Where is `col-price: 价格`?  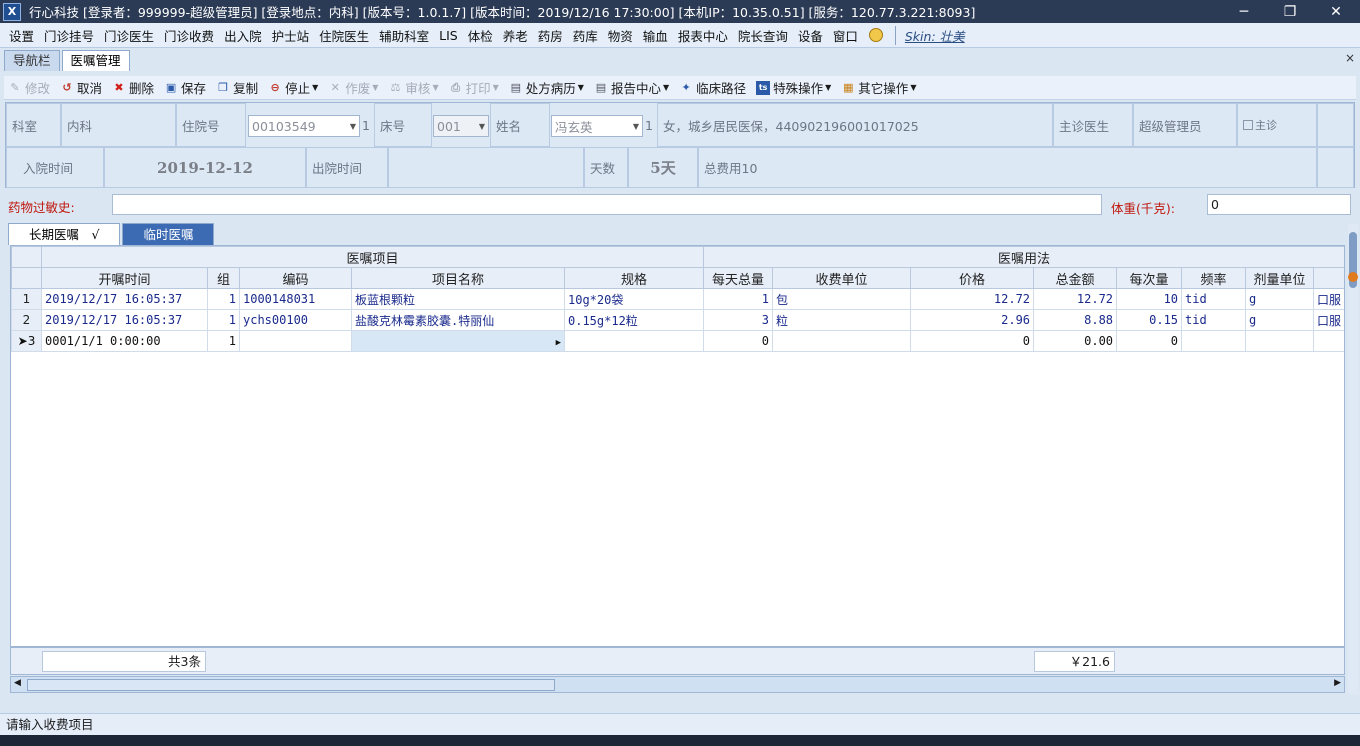
col-price: 价格 is located at coordinates (972, 278).